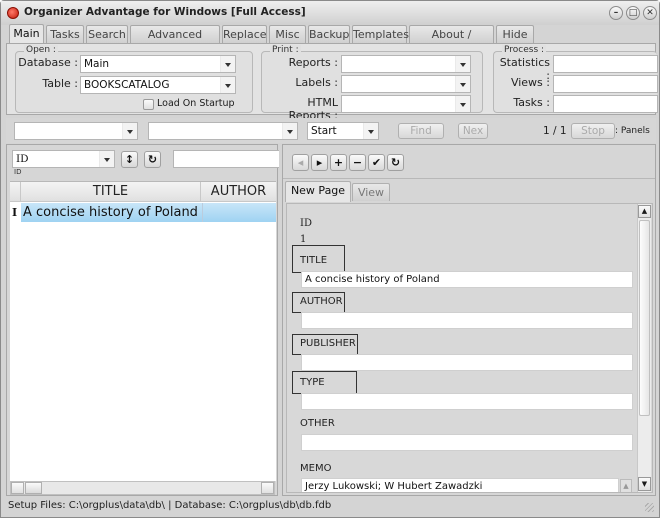 The height and width of the screenshot is (518, 660). Describe the element at coordinates (451, 41) in the screenshot. I see `tab-about-upgrade: About / Upgrade` at that location.